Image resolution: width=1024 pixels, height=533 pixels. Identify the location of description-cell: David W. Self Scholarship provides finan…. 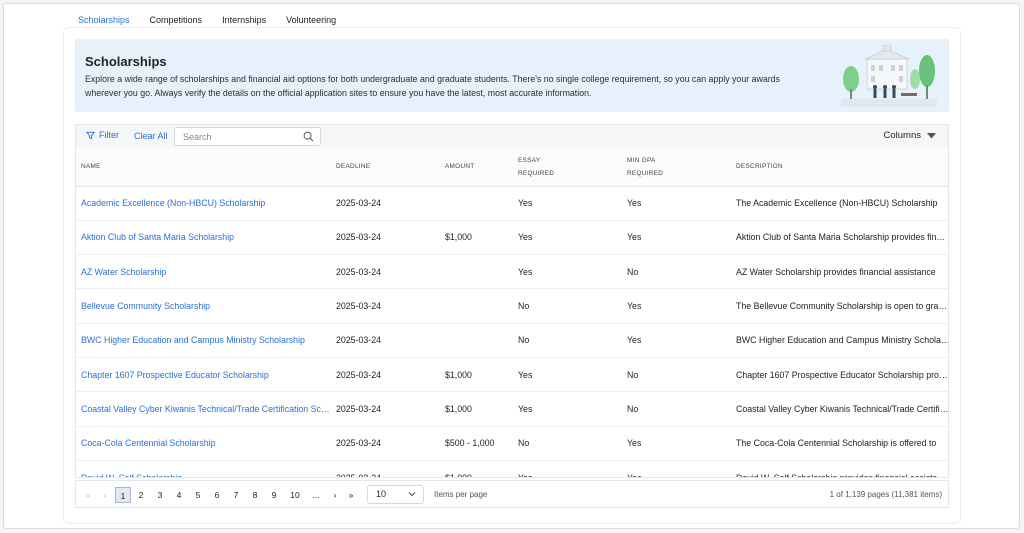
(839, 468).